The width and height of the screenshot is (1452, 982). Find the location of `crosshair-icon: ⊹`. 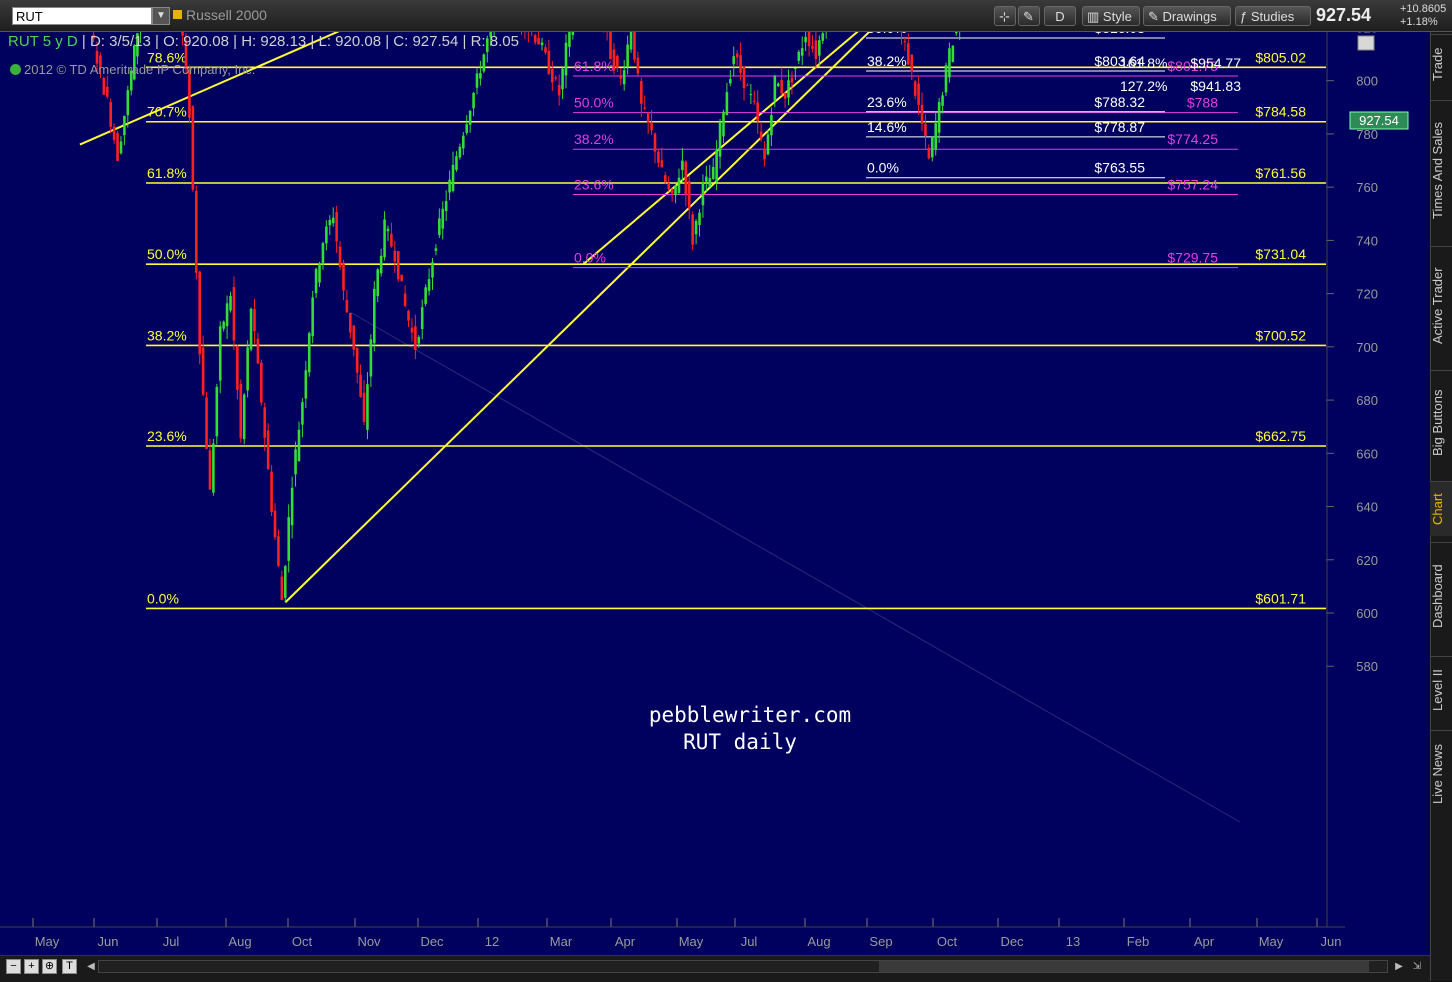

crosshair-icon: ⊹ is located at coordinates (1005, 16).